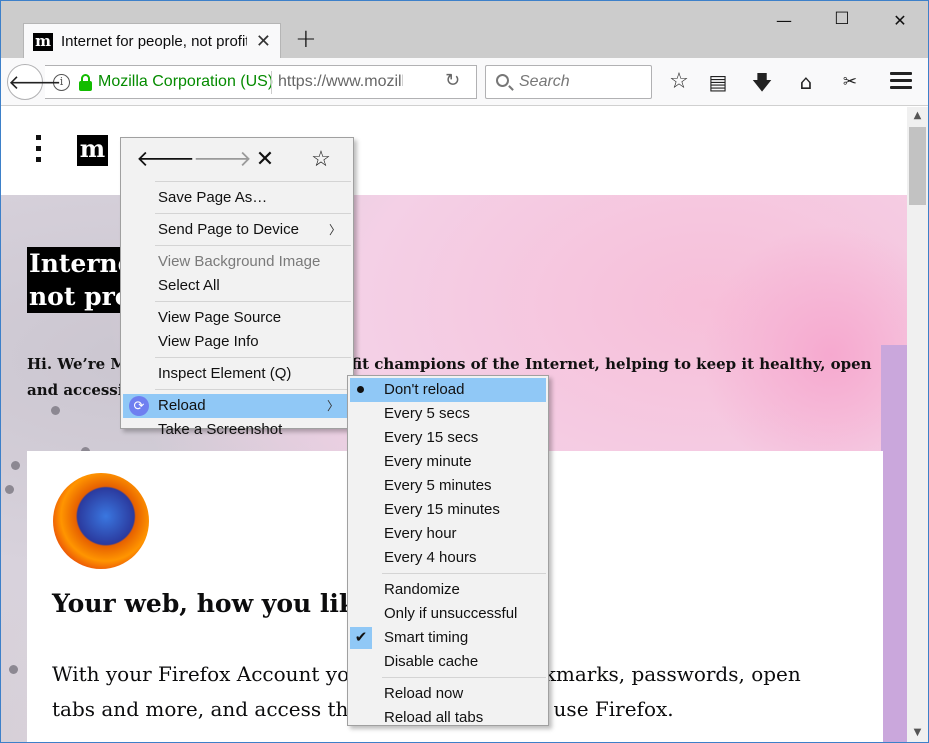  I want to click on menu-item-inspect-element: Inspect Element (Q), so click(237, 374).